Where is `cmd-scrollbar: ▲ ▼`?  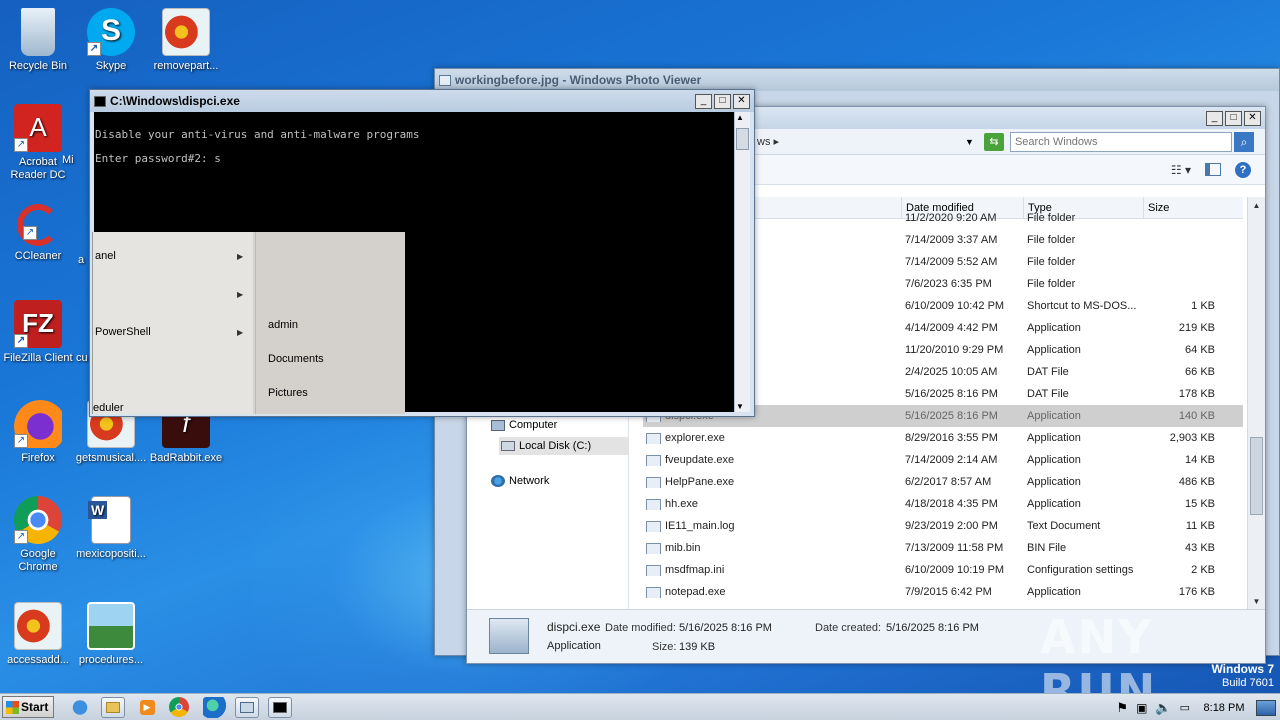 cmd-scrollbar: ▲ ▼ is located at coordinates (742, 262).